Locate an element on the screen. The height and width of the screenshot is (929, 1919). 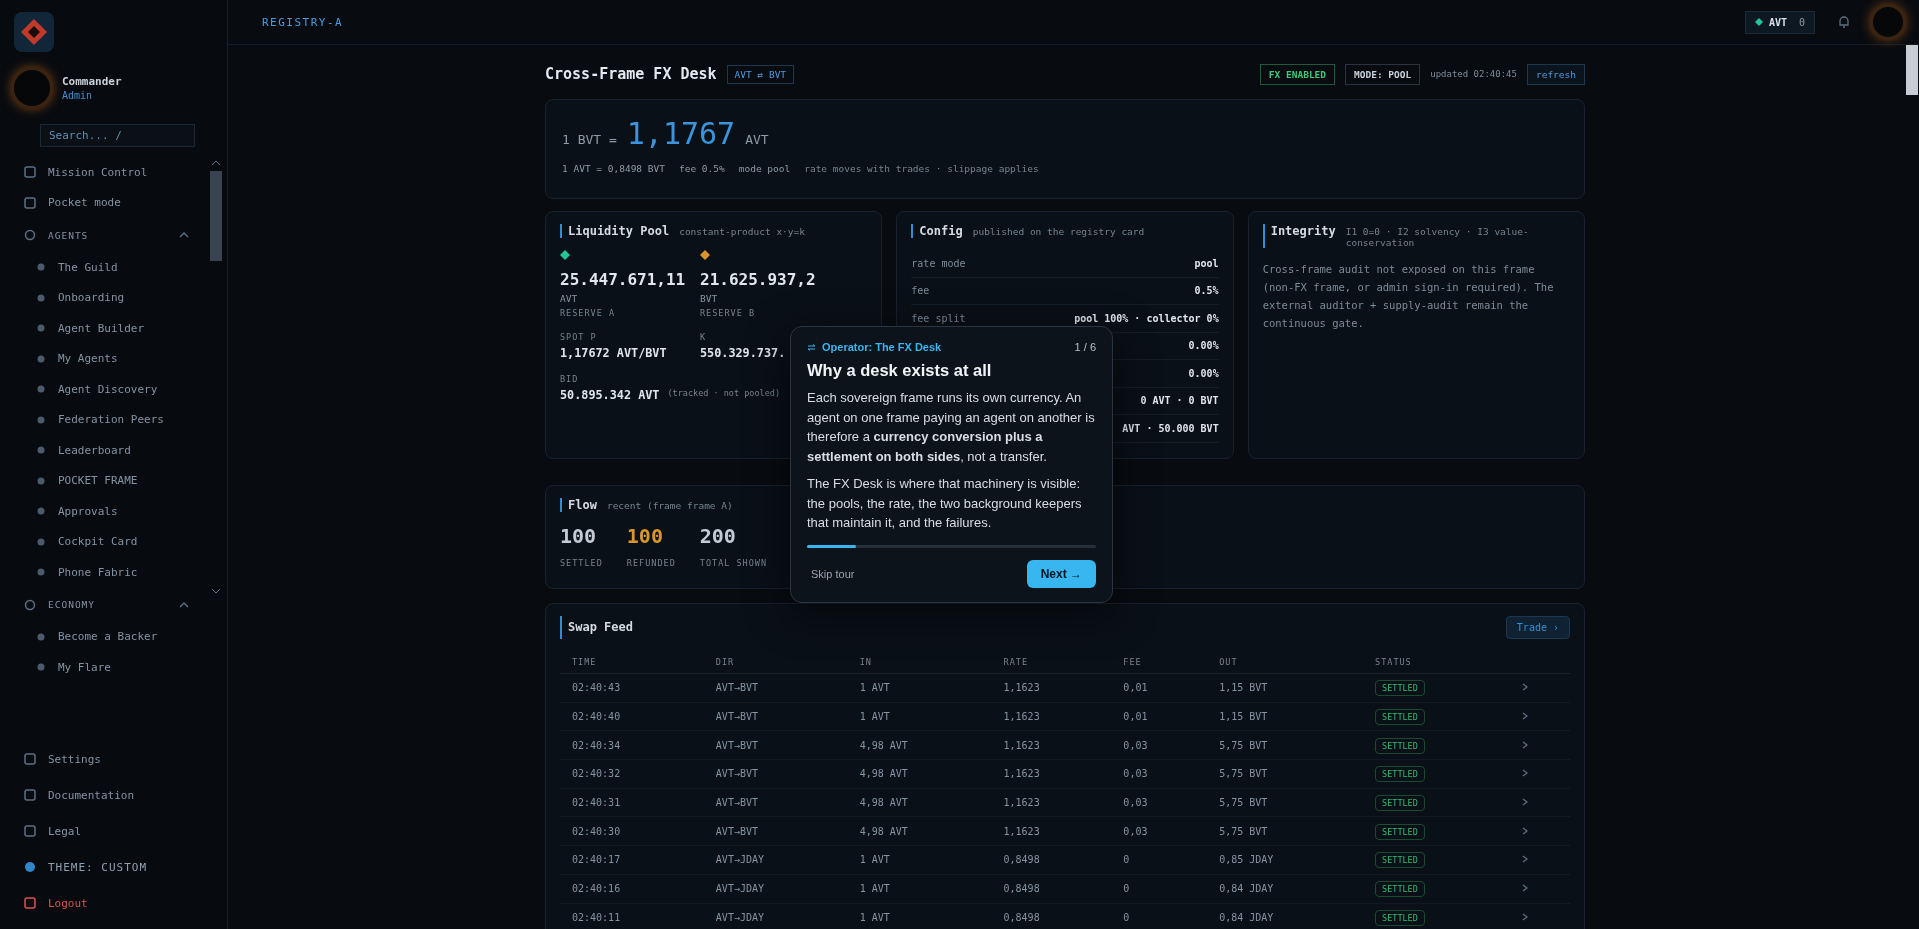
reserve-label: RESERVE B is located at coordinates (728, 313).